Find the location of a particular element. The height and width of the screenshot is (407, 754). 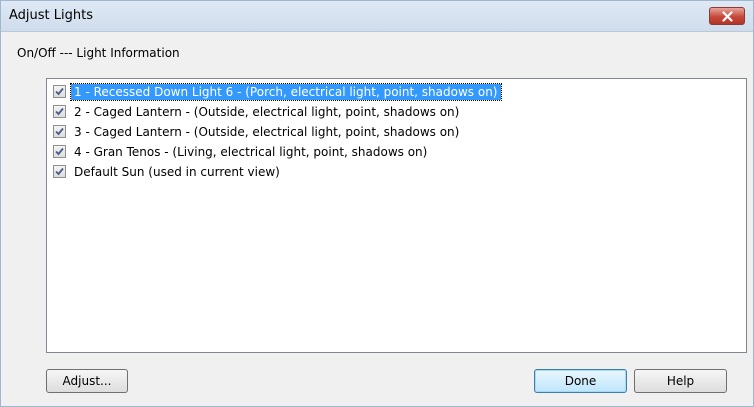

close-button is located at coordinates (727, 16).